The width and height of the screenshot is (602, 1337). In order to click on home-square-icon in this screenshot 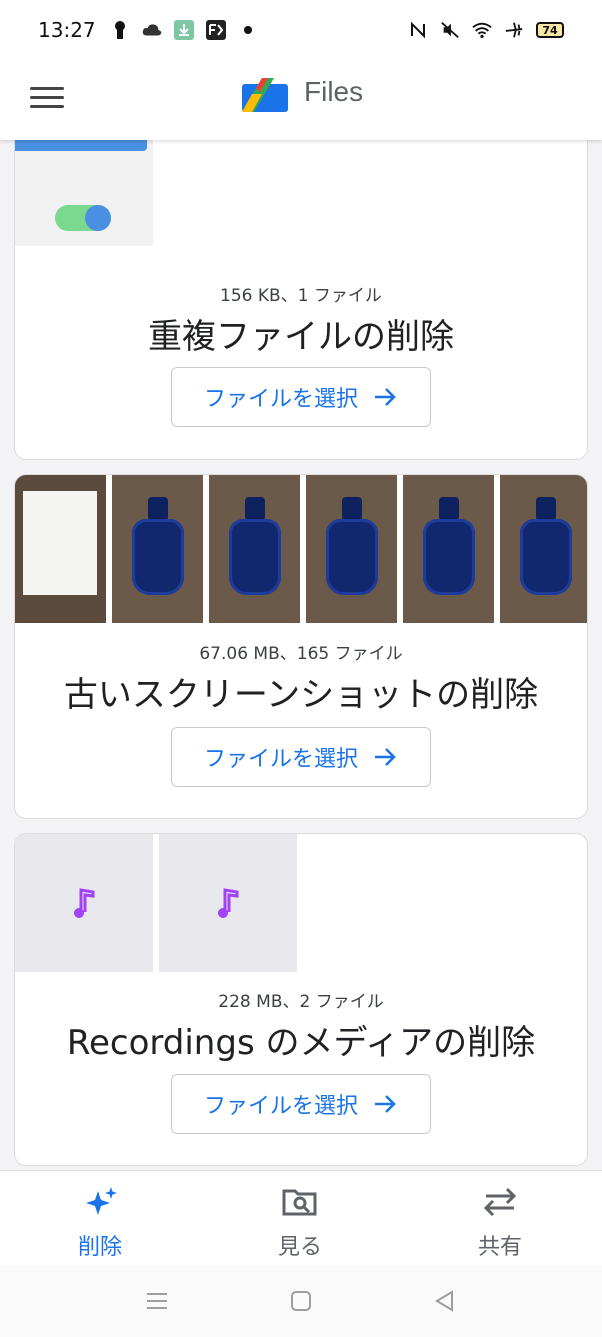, I will do `click(301, 1301)`.